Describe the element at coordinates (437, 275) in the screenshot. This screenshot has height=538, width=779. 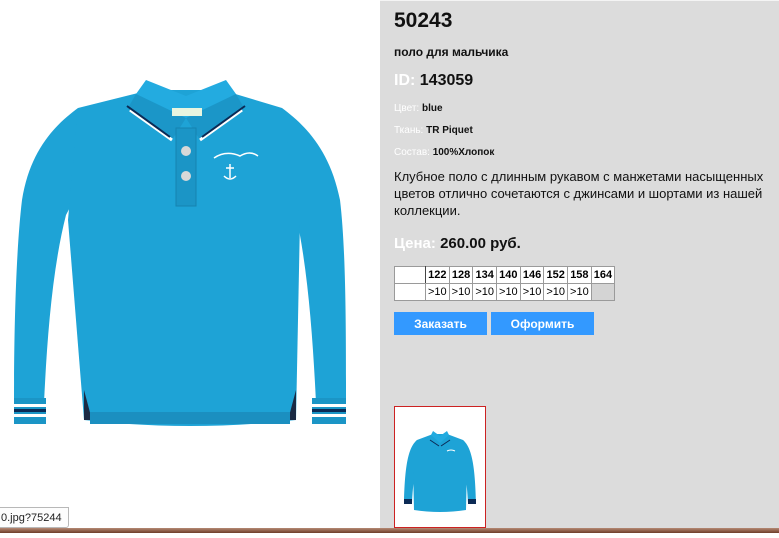
I see `size-header: 122` at that location.